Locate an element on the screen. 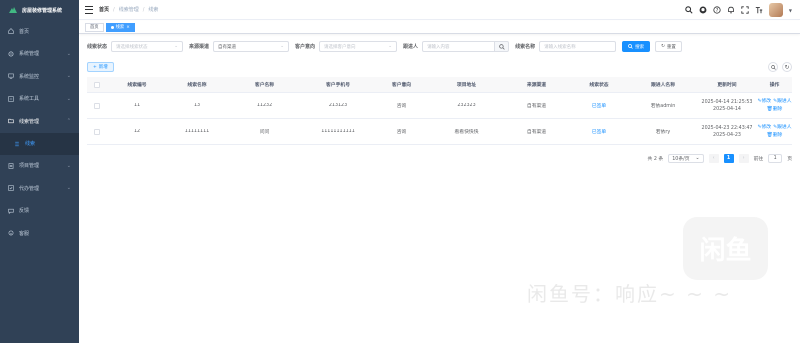 The height and width of the screenshot is (343, 800). logo-icon is located at coordinates (13, 10).